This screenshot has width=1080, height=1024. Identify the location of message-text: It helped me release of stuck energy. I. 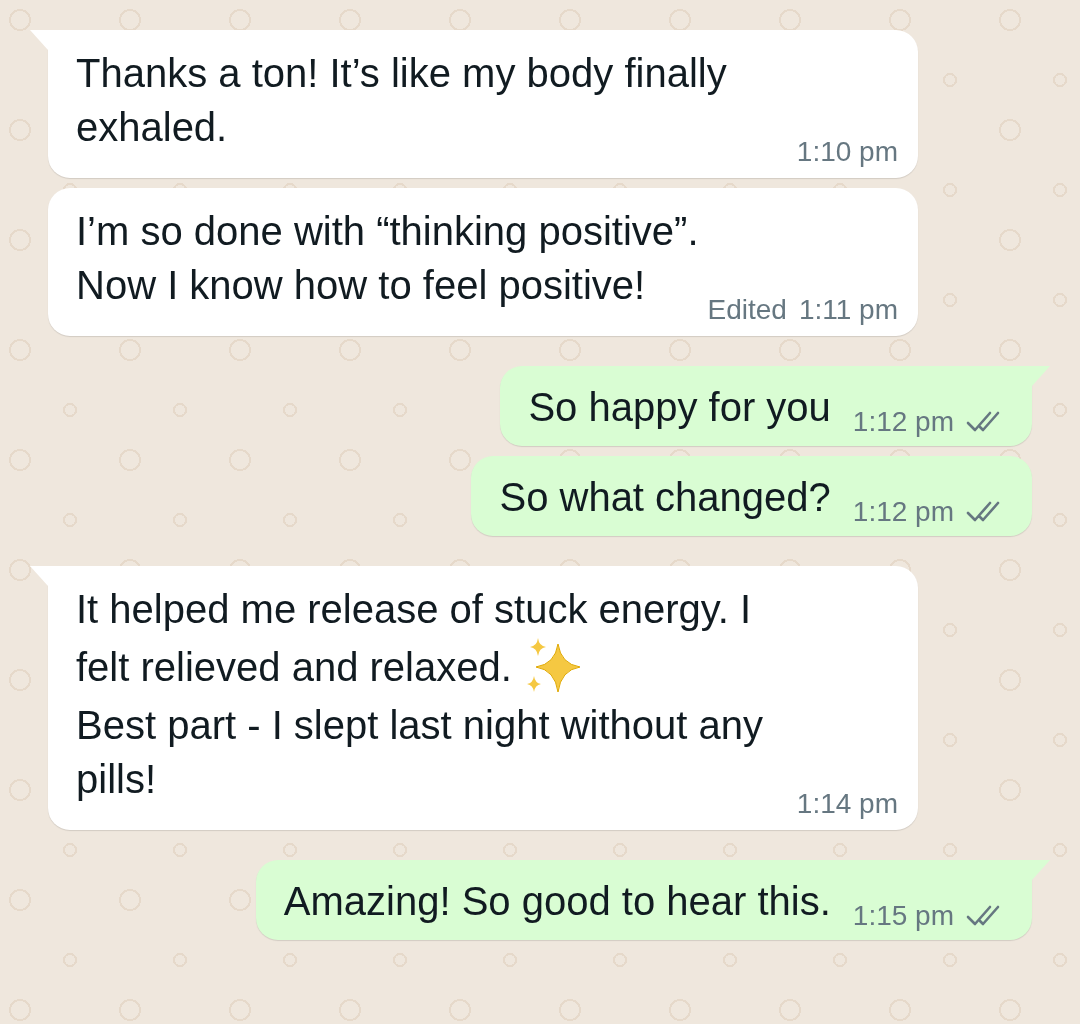
(414, 609).